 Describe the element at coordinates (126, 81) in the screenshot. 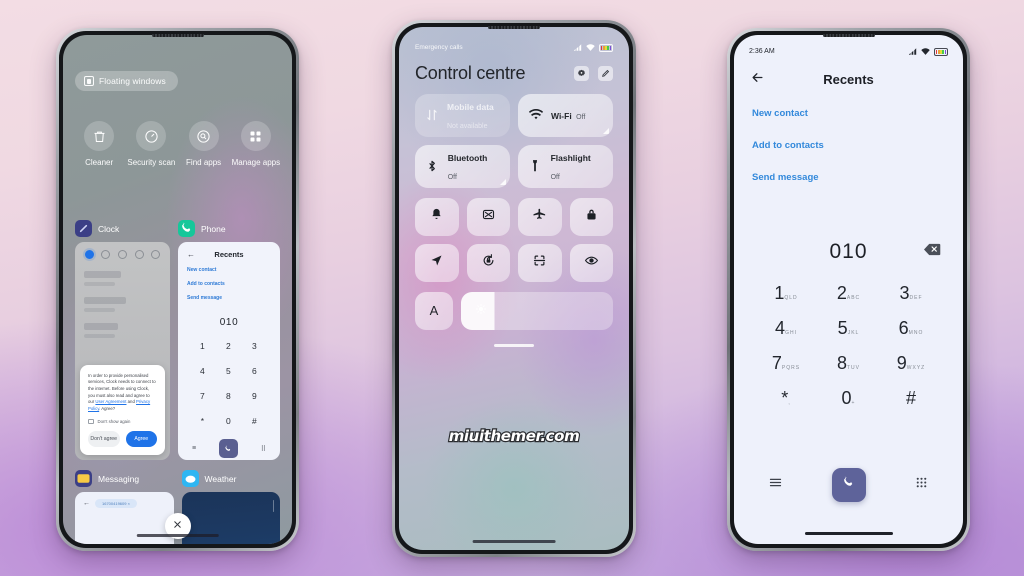

I see `floating-windows-chip: Floating windows` at that location.